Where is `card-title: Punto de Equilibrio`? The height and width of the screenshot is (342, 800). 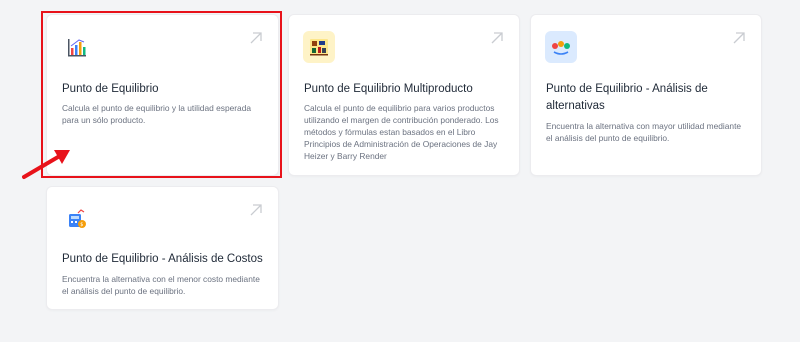 card-title: Punto de Equilibrio is located at coordinates (110, 89).